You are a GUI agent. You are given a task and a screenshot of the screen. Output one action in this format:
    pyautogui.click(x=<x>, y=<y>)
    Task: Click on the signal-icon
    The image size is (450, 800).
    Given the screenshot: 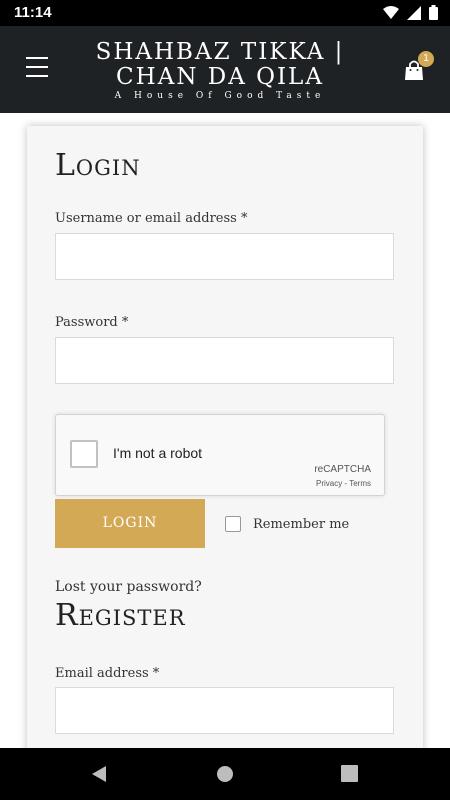 What is the action you would take?
    pyautogui.click(x=414, y=12)
    